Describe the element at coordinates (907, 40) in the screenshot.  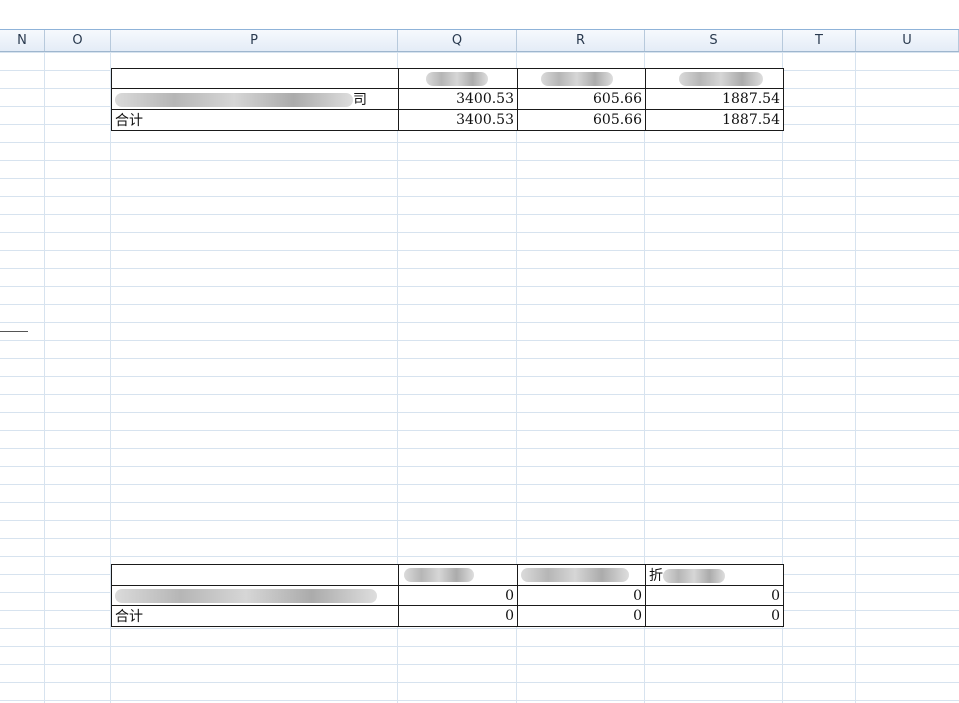
I see `column-header-u: U` at that location.